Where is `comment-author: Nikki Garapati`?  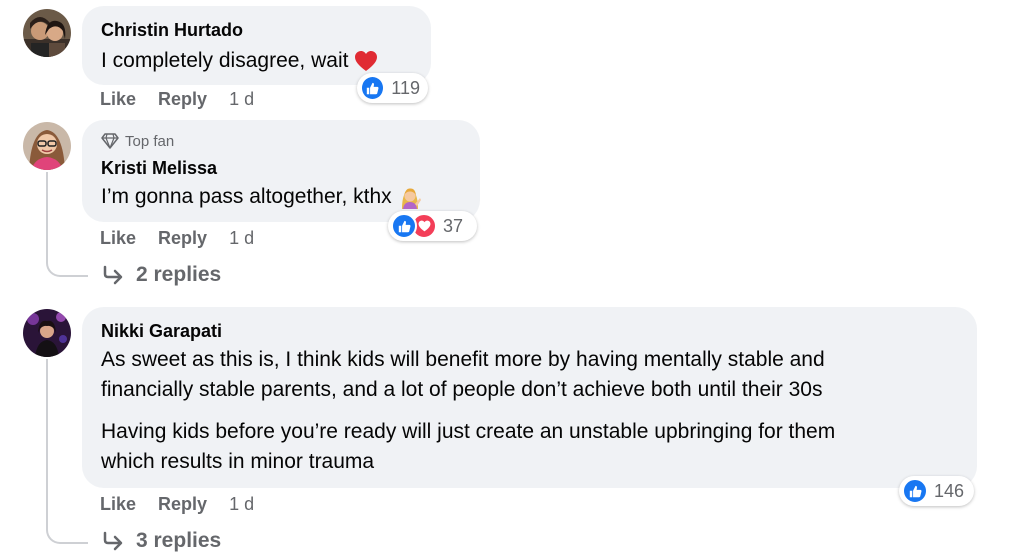
comment-author: Nikki Garapati is located at coordinates (161, 331).